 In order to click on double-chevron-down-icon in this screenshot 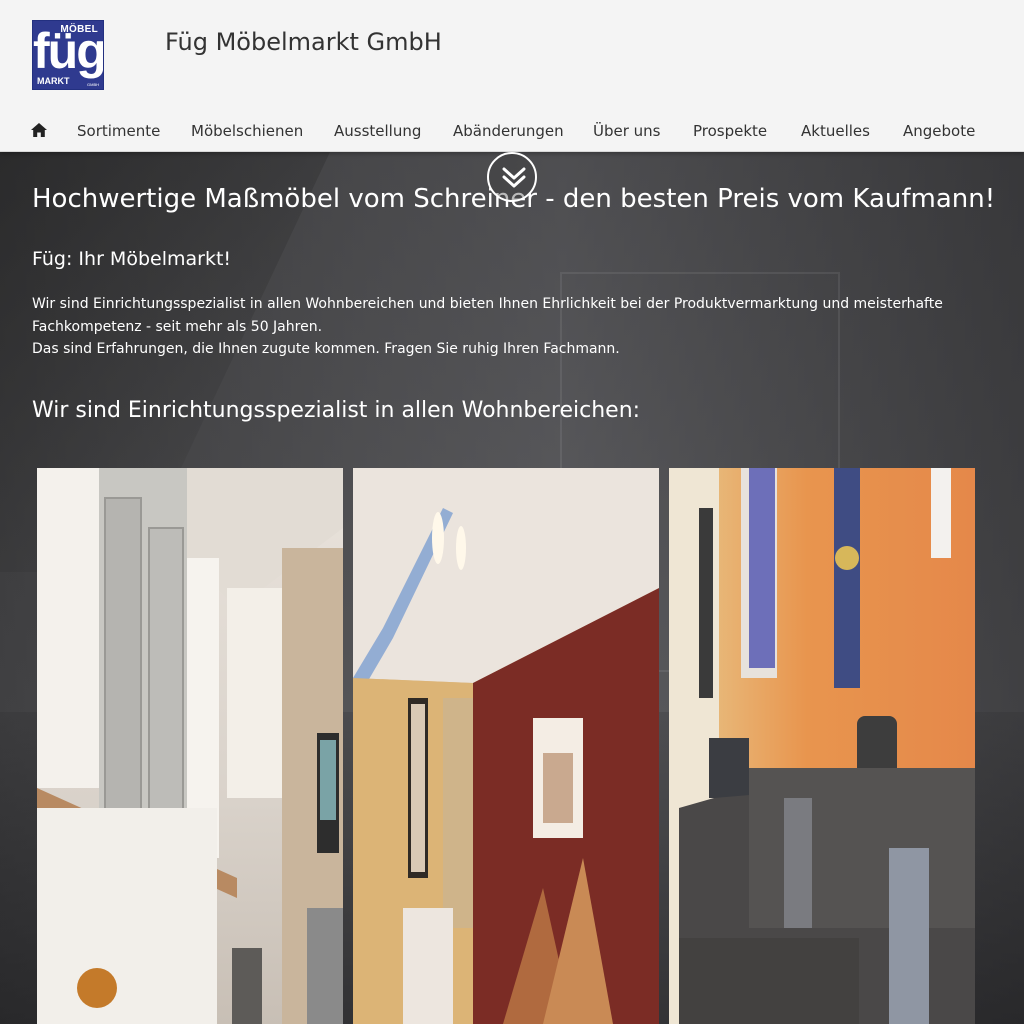, I will do `click(514, 177)`.